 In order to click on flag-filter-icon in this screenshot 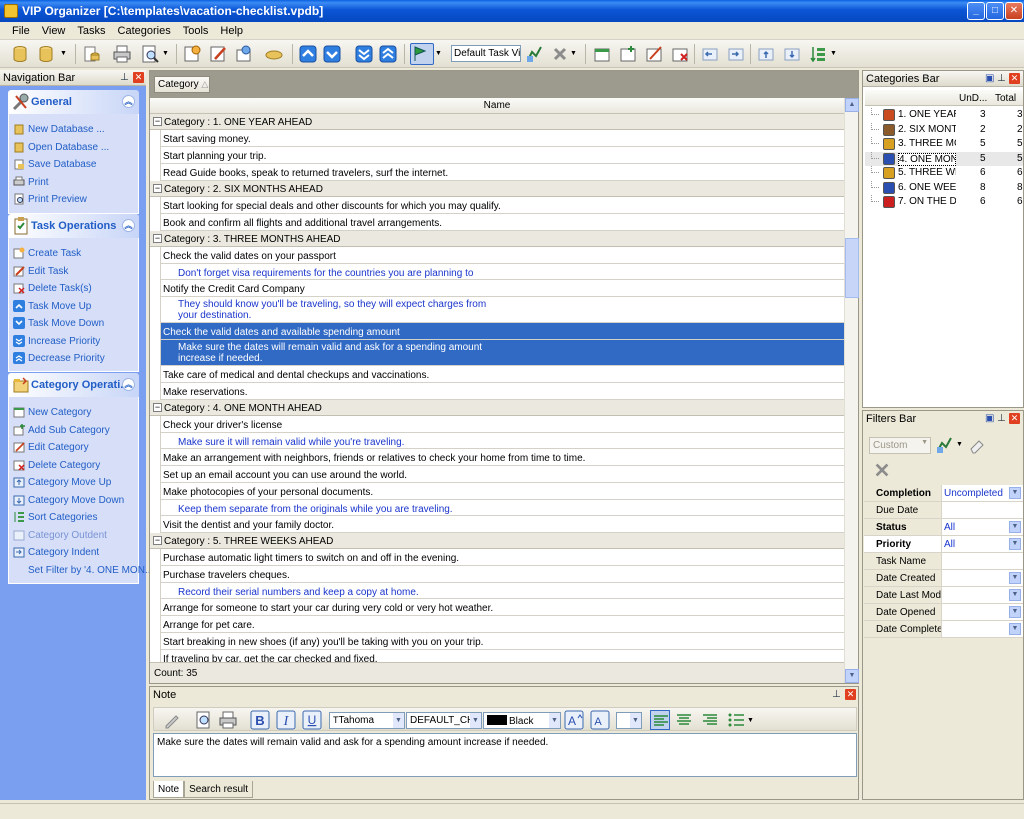, I will do `click(422, 54)`.